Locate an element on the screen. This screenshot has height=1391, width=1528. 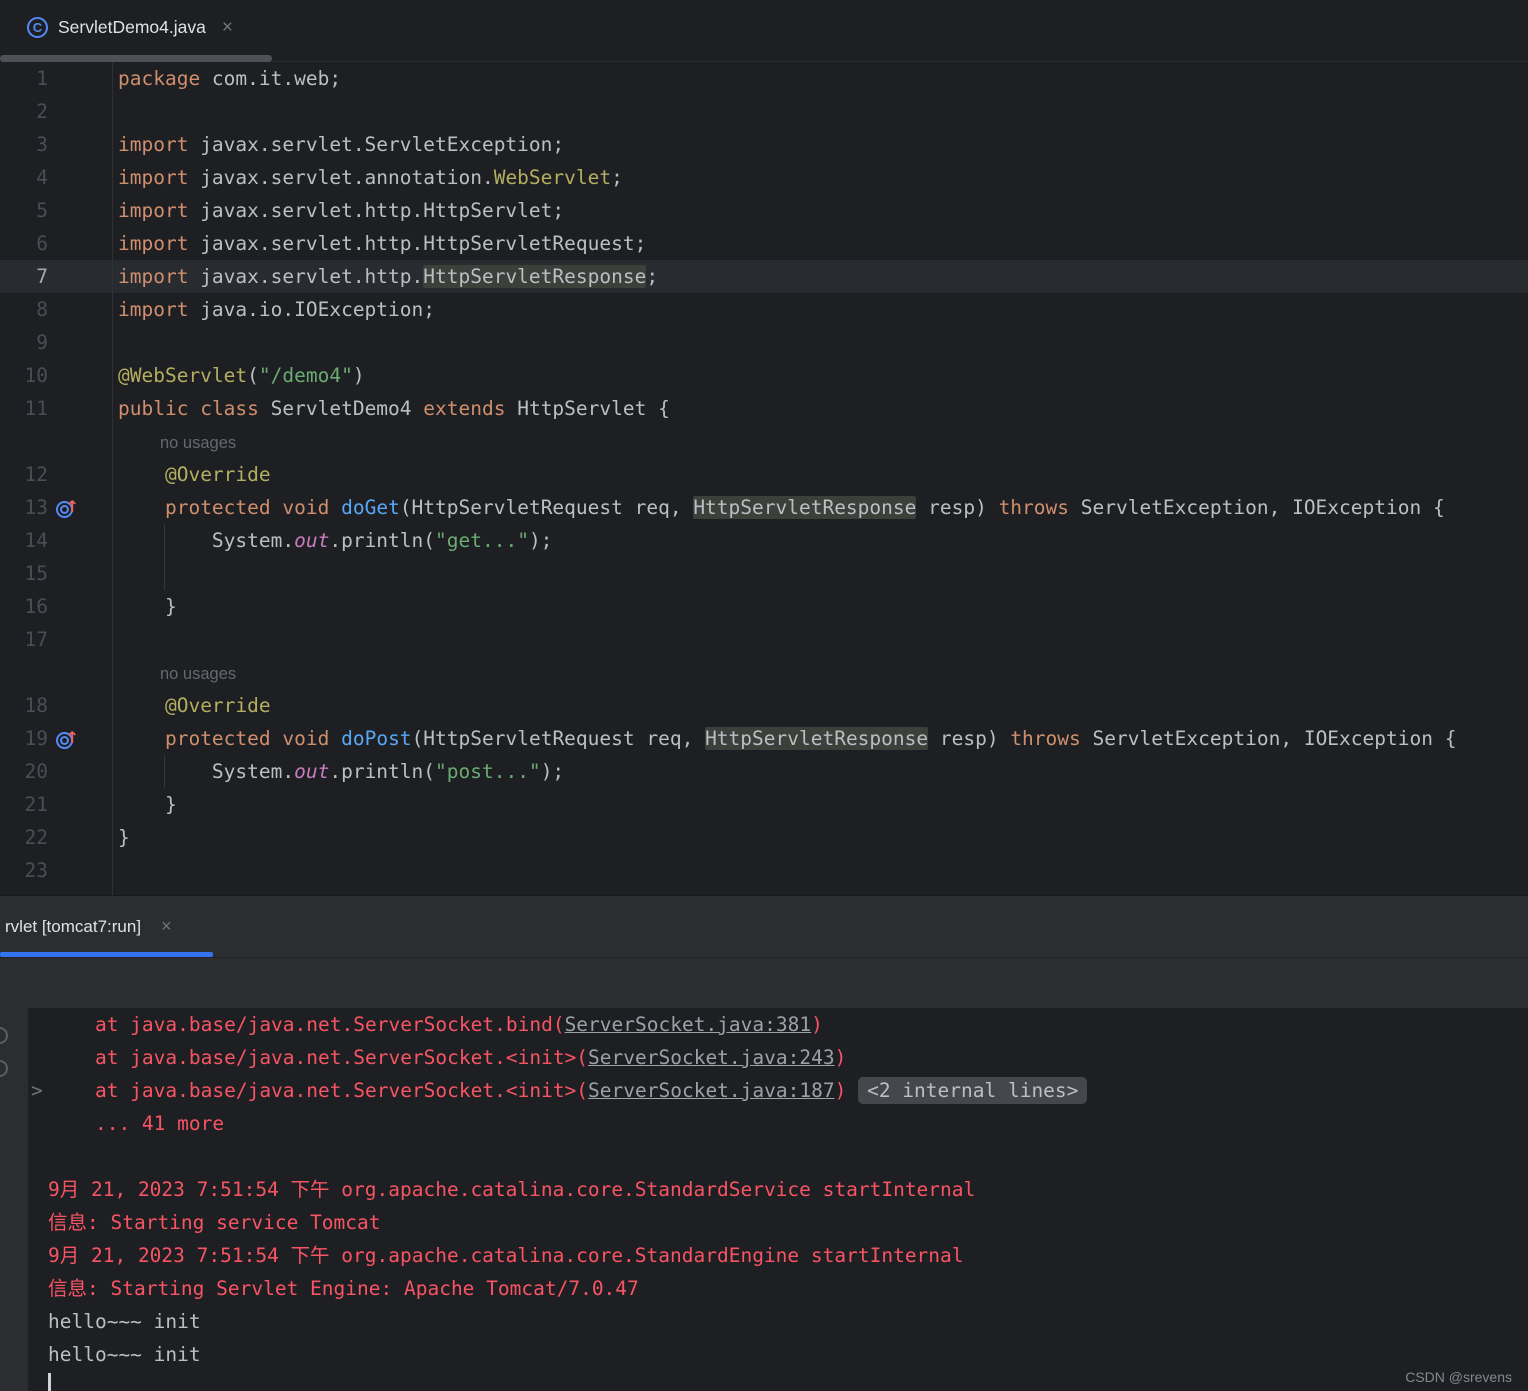
code-line: 1 package com.it.web; is located at coordinates (764, 78).